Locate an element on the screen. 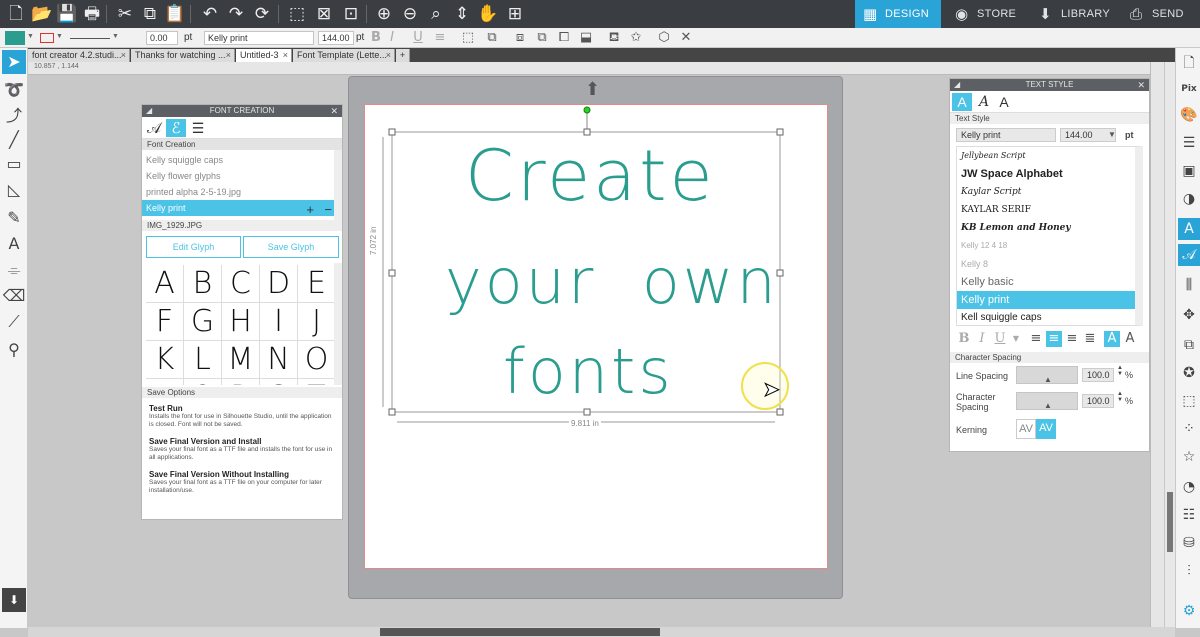 This screenshot has width=1200, height=637. pixscan-icon: Pix is located at coordinates (1189, 89).